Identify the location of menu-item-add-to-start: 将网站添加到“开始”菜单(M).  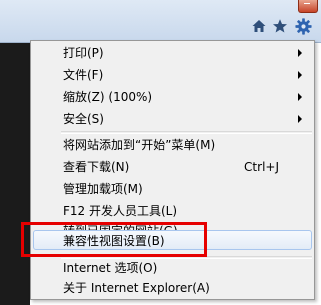
(172, 145).